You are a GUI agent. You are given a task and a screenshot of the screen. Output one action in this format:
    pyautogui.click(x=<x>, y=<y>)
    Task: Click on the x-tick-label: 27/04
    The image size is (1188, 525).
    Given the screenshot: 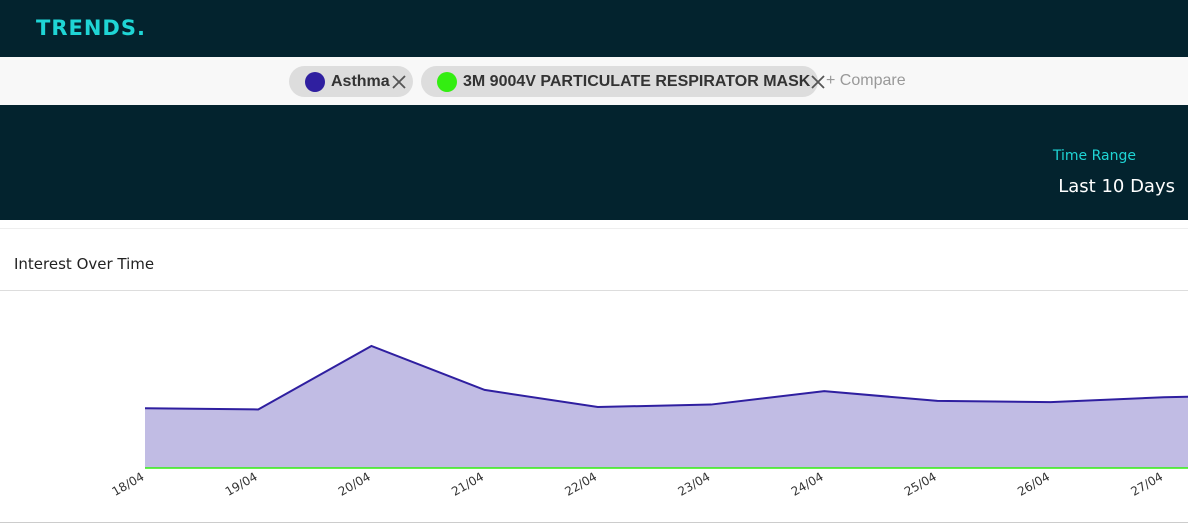 What is the action you would take?
    pyautogui.click(x=1146, y=483)
    